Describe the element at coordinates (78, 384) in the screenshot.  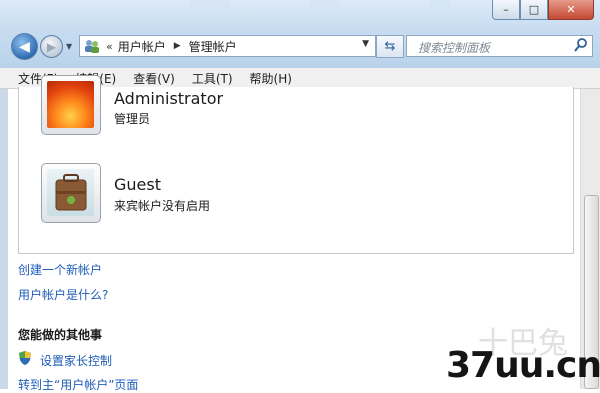
I see `goto-main-accounts-link: 转到主“用户帐户”页面` at that location.